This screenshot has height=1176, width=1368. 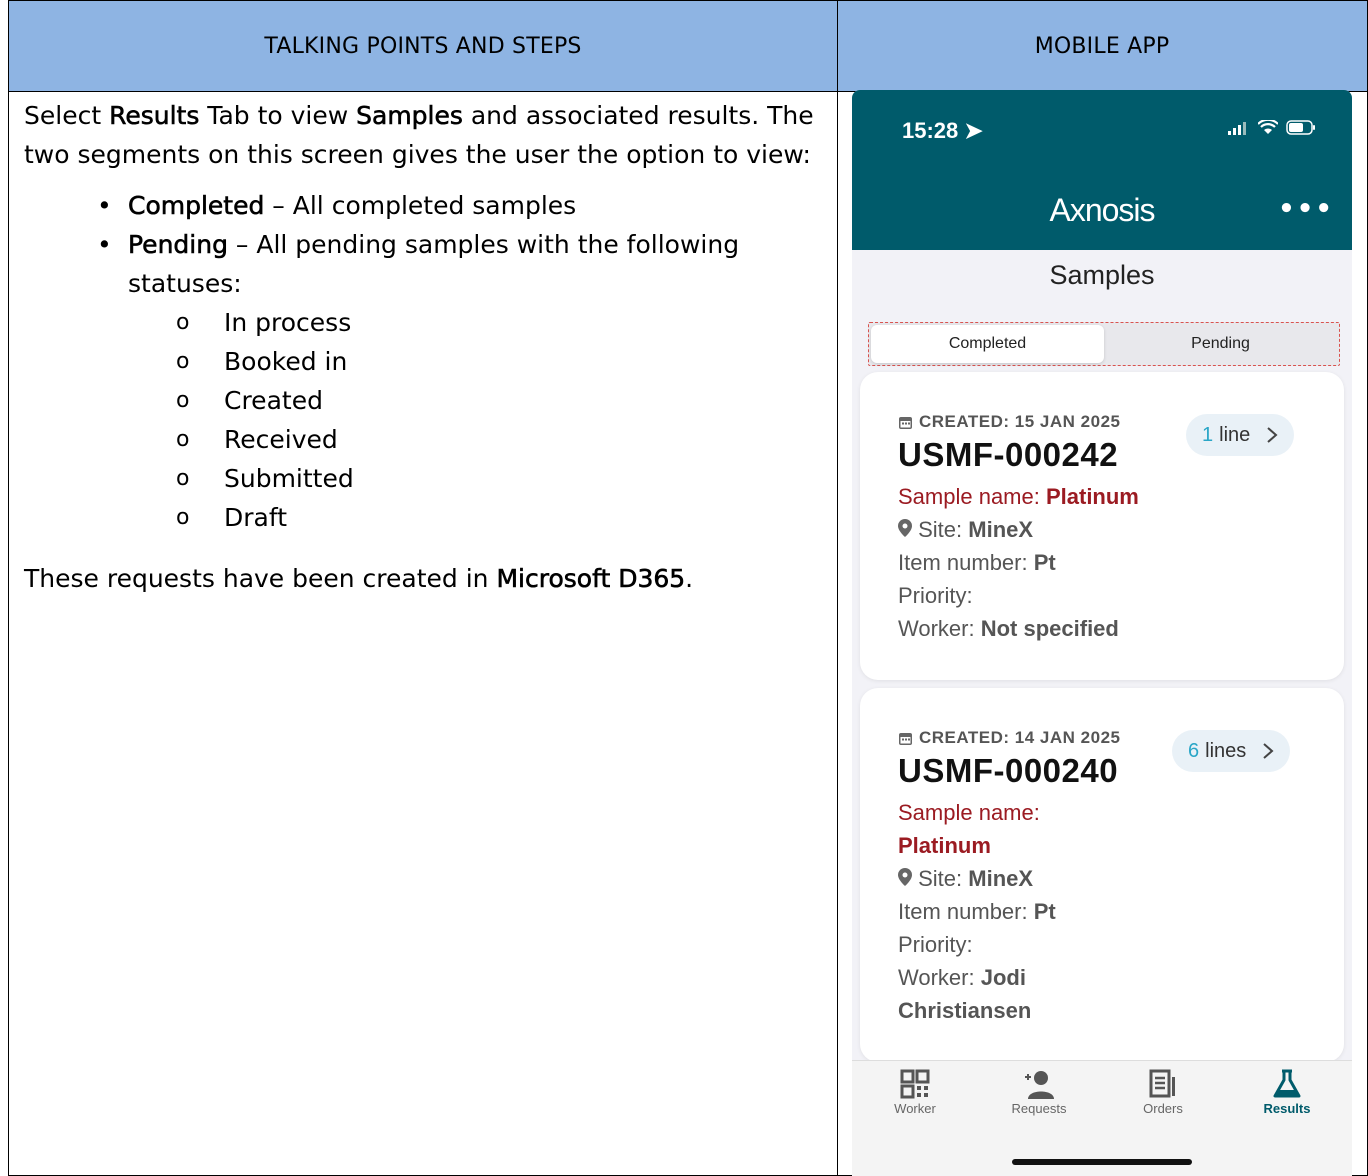 I want to click on bottom-tab-bar: Worker Requests Orders Results, so click(x=1102, y=1118).